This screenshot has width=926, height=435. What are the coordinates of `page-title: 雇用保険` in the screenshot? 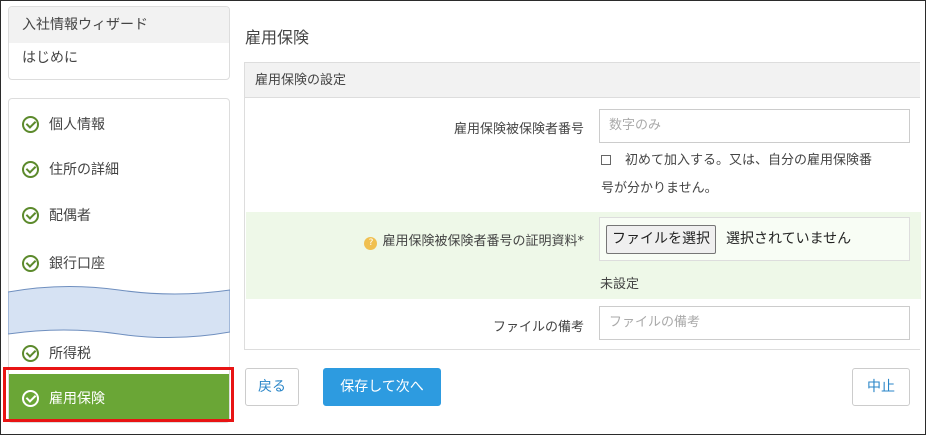 It's located at (277, 37).